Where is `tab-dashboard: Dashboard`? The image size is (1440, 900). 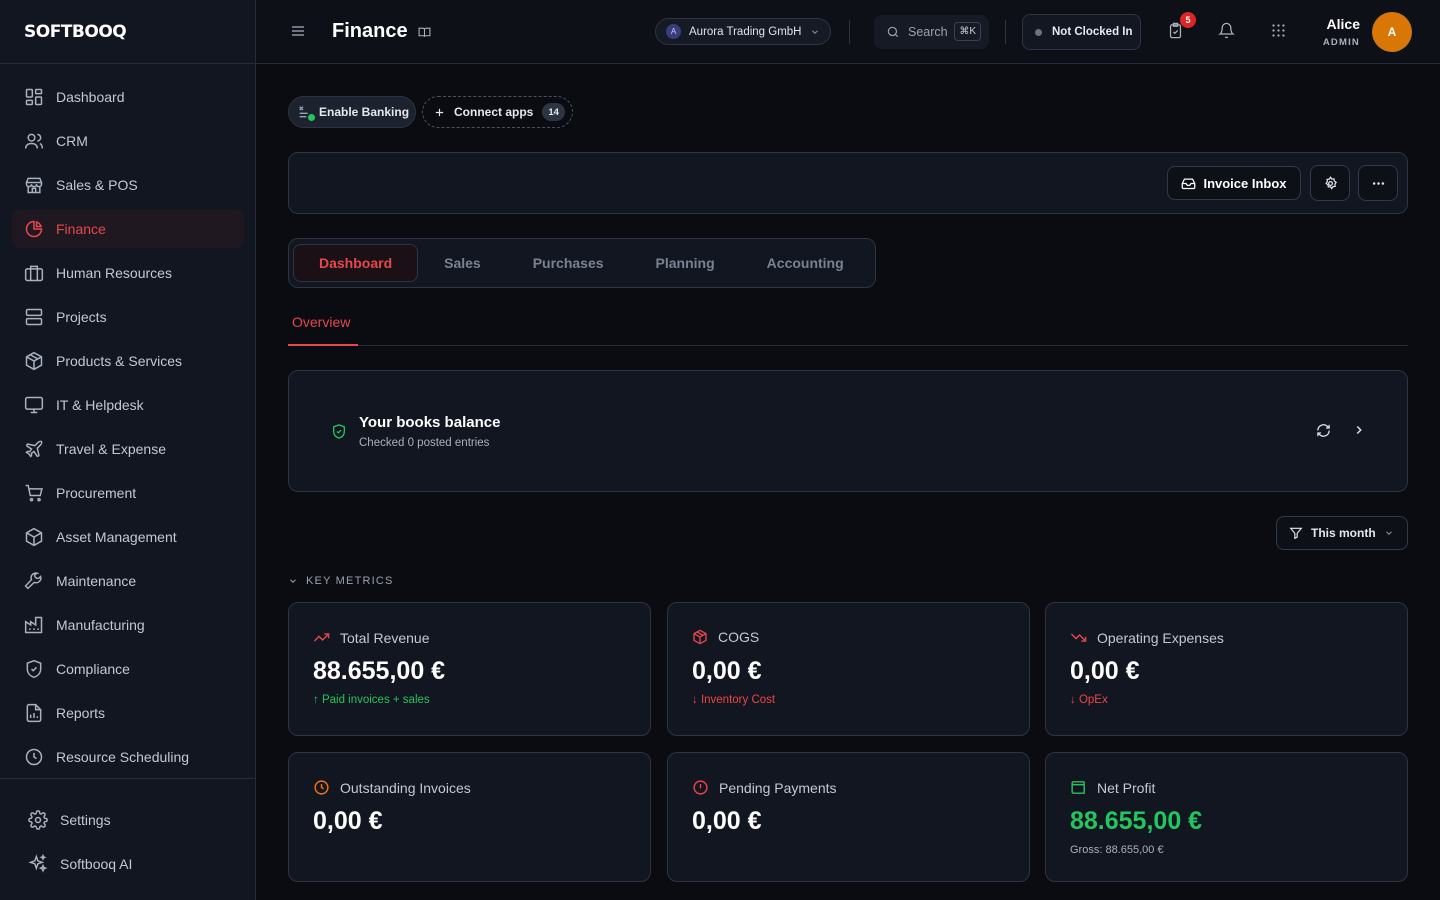
tab-dashboard: Dashboard is located at coordinates (356, 263).